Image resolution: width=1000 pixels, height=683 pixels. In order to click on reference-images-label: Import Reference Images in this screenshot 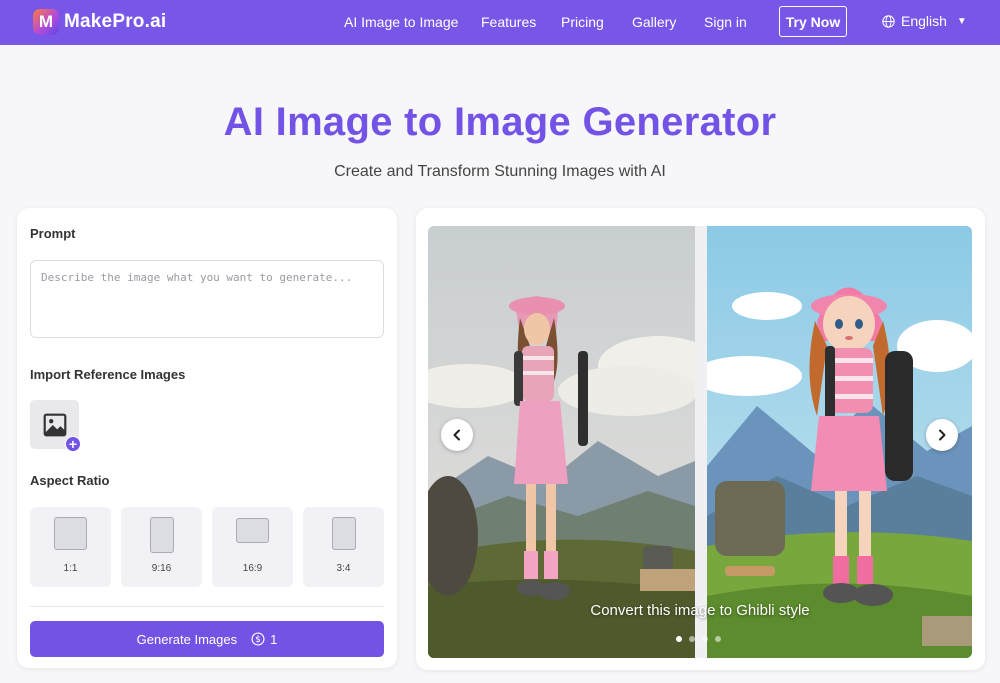, I will do `click(108, 374)`.